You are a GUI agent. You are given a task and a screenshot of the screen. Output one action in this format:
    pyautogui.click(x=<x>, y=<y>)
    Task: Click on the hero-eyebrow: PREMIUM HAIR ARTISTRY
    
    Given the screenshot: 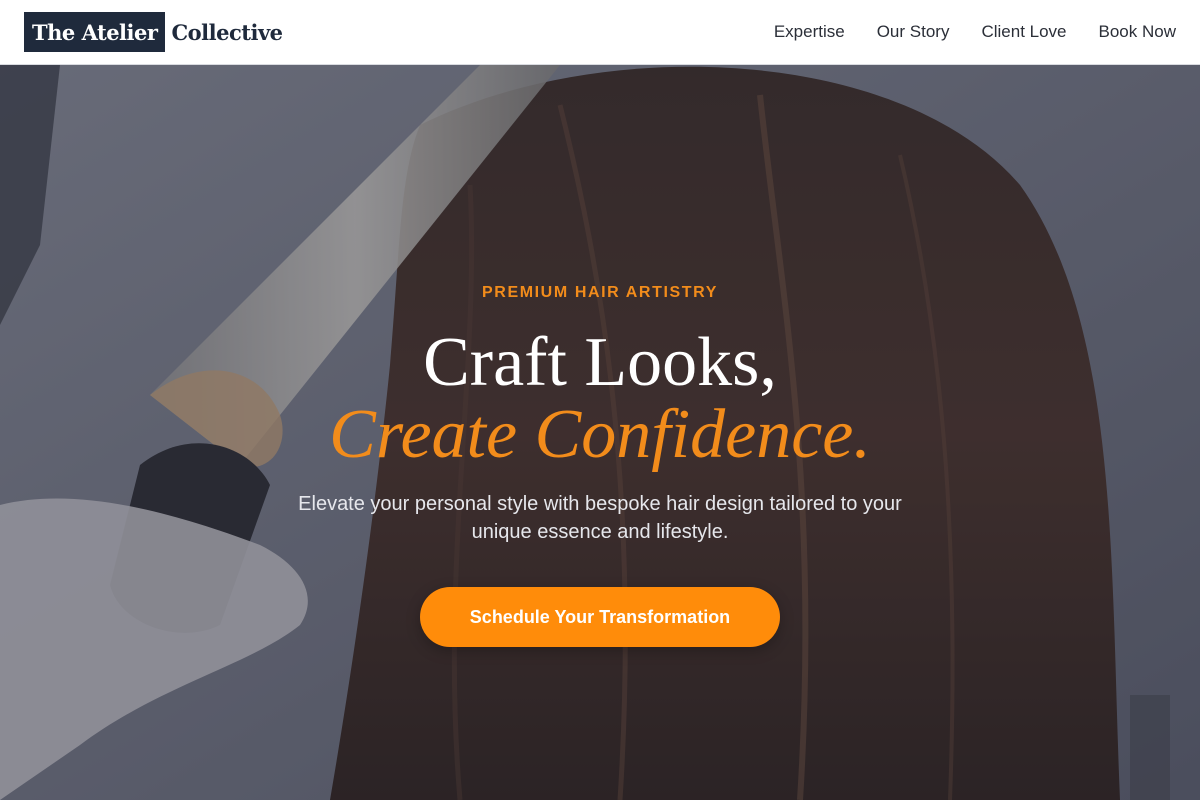 What is the action you would take?
    pyautogui.click(x=600, y=292)
    